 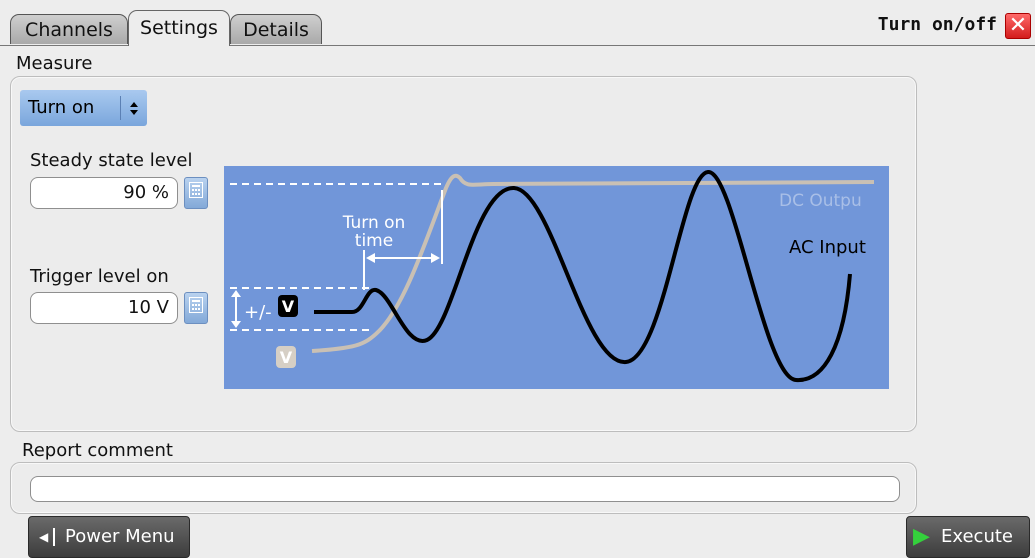 What do you see at coordinates (288, 306) in the screenshot?
I see `v-badge-text: V` at bounding box center [288, 306].